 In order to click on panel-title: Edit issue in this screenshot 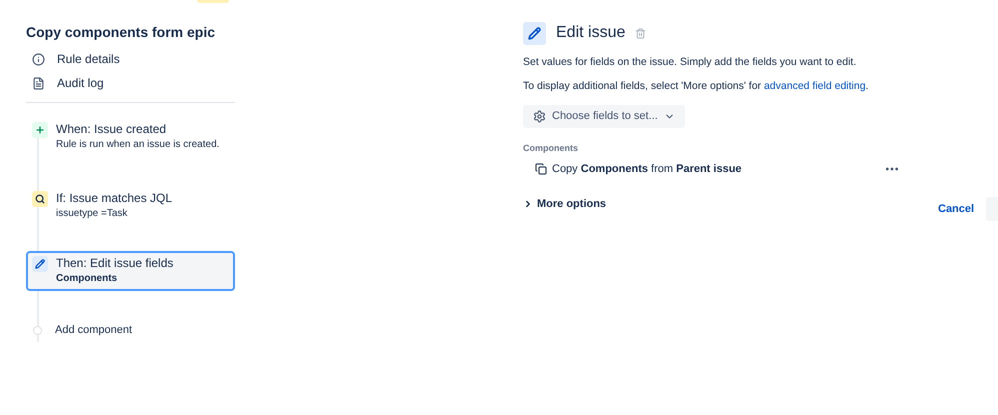, I will do `click(591, 33)`.